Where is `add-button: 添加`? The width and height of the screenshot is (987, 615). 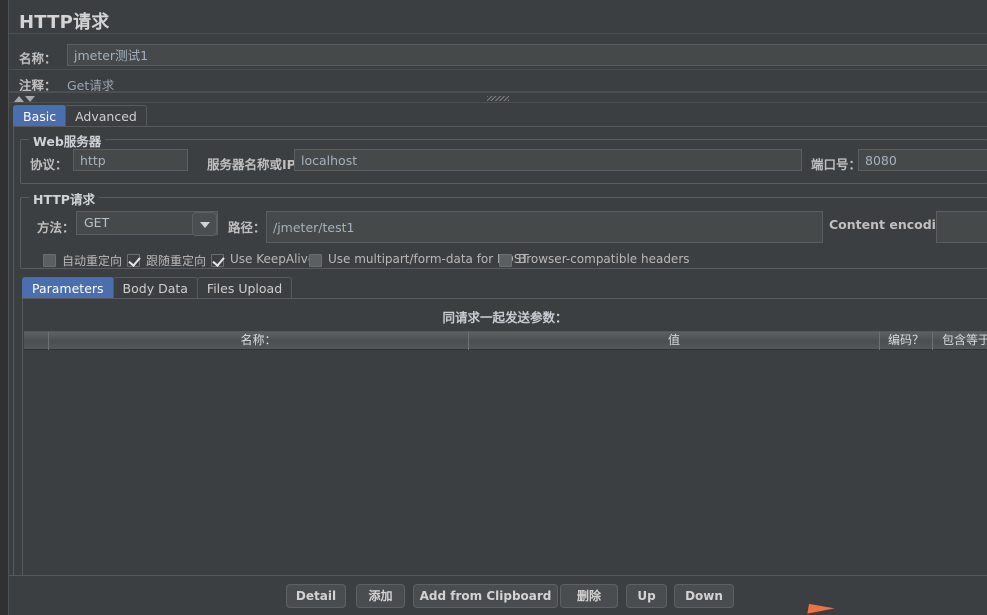
add-button: 添加 is located at coordinates (380, 596).